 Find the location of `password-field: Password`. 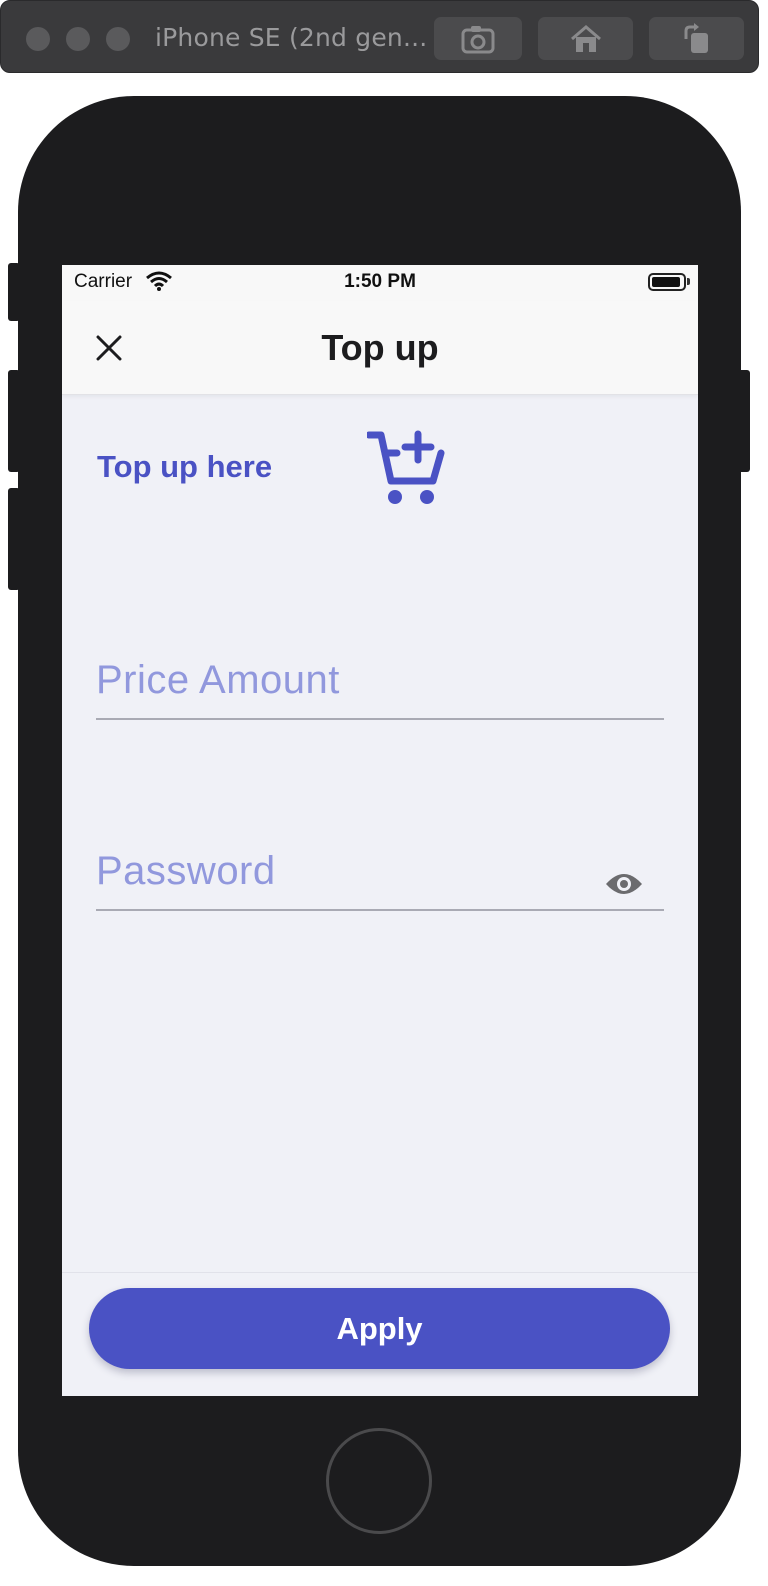

password-field: Password is located at coordinates (380, 861).